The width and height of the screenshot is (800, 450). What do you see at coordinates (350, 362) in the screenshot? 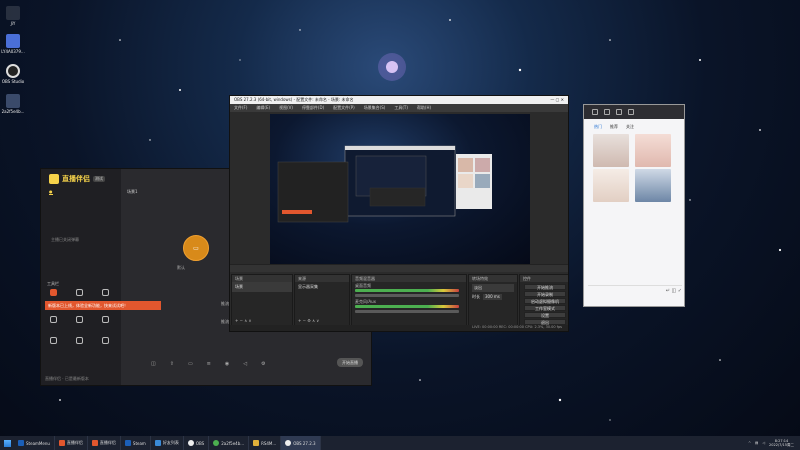
I see `start-live-button: 开始直播` at bounding box center [350, 362].